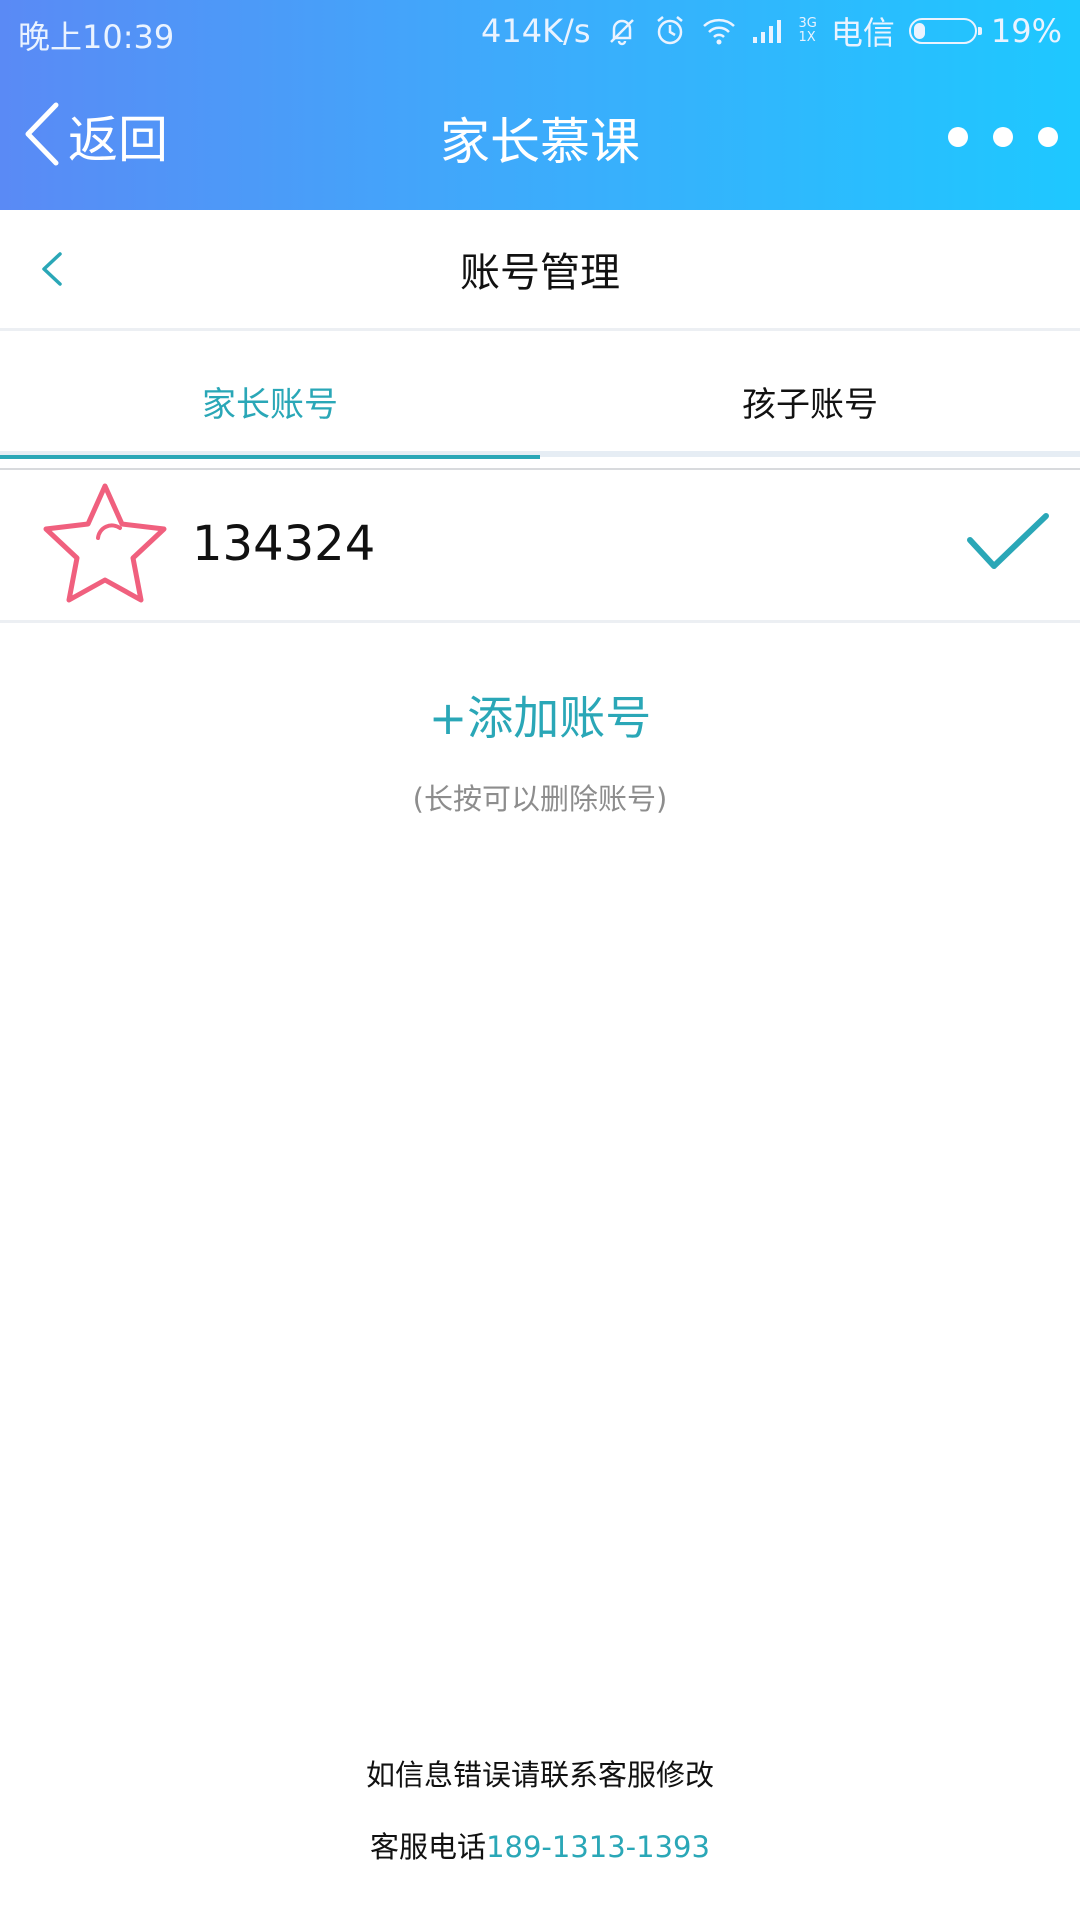 This screenshot has width=1080, height=1920. What do you see at coordinates (1026, 31) in the screenshot?
I see `battery-percent: 19%` at bounding box center [1026, 31].